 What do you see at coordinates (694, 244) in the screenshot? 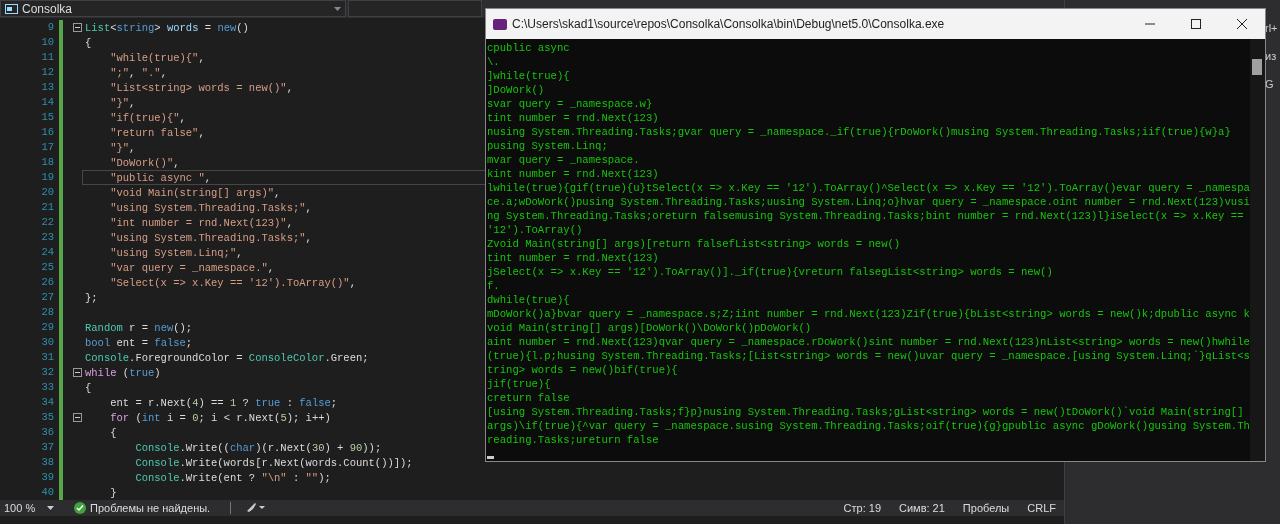
I see `console-line: Zvoid Main(string[] args)[return falsefList<string> words = new()` at bounding box center [694, 244].